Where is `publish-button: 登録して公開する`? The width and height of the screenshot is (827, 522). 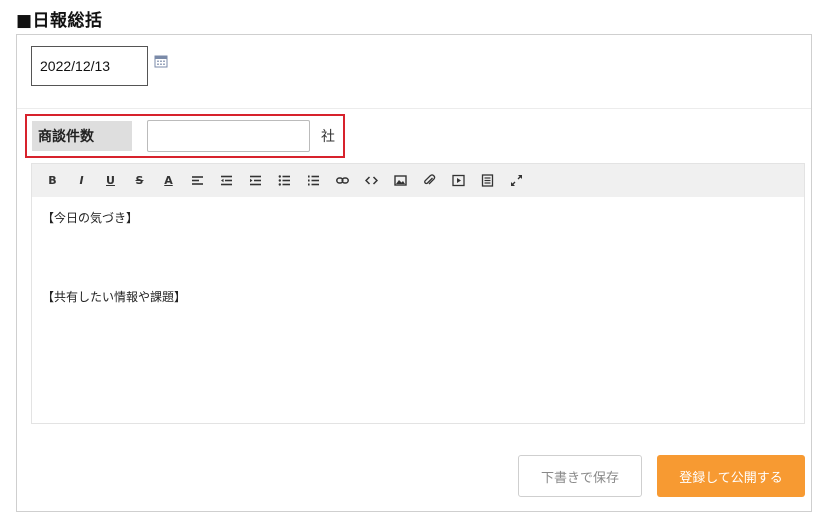
publish-button: 登録して公開する is located at coordinates (731, 476).